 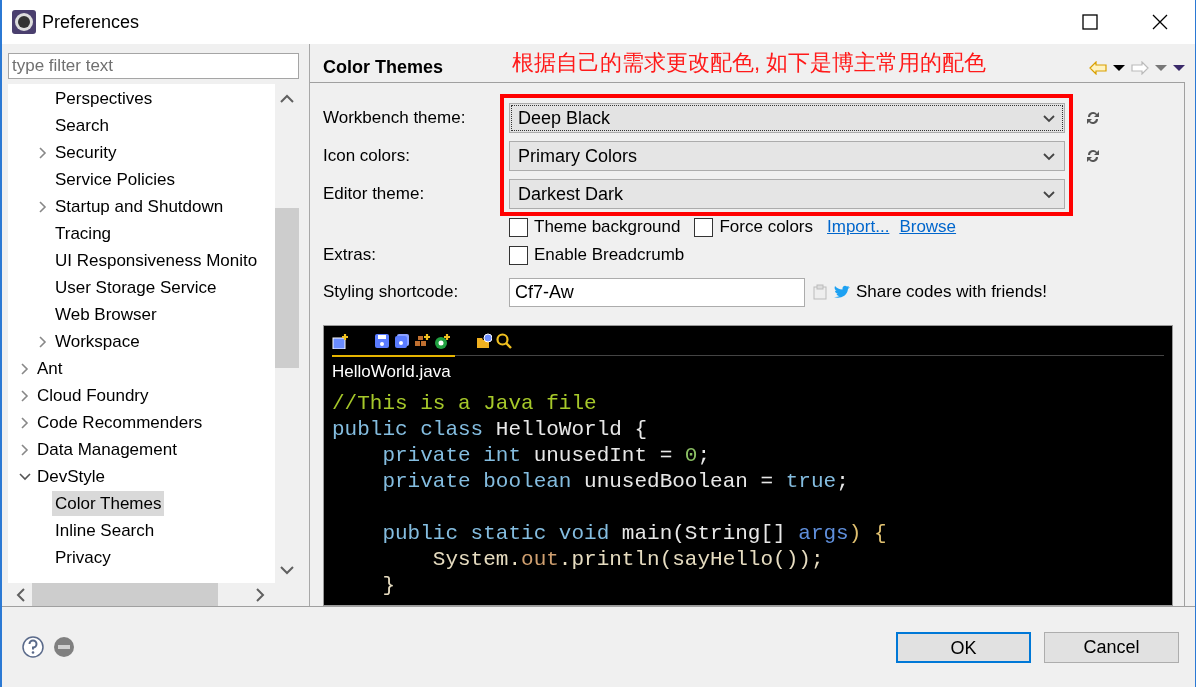 I want to click on theme-dropdown: Darkest Dark, so click(x=787, y=194).